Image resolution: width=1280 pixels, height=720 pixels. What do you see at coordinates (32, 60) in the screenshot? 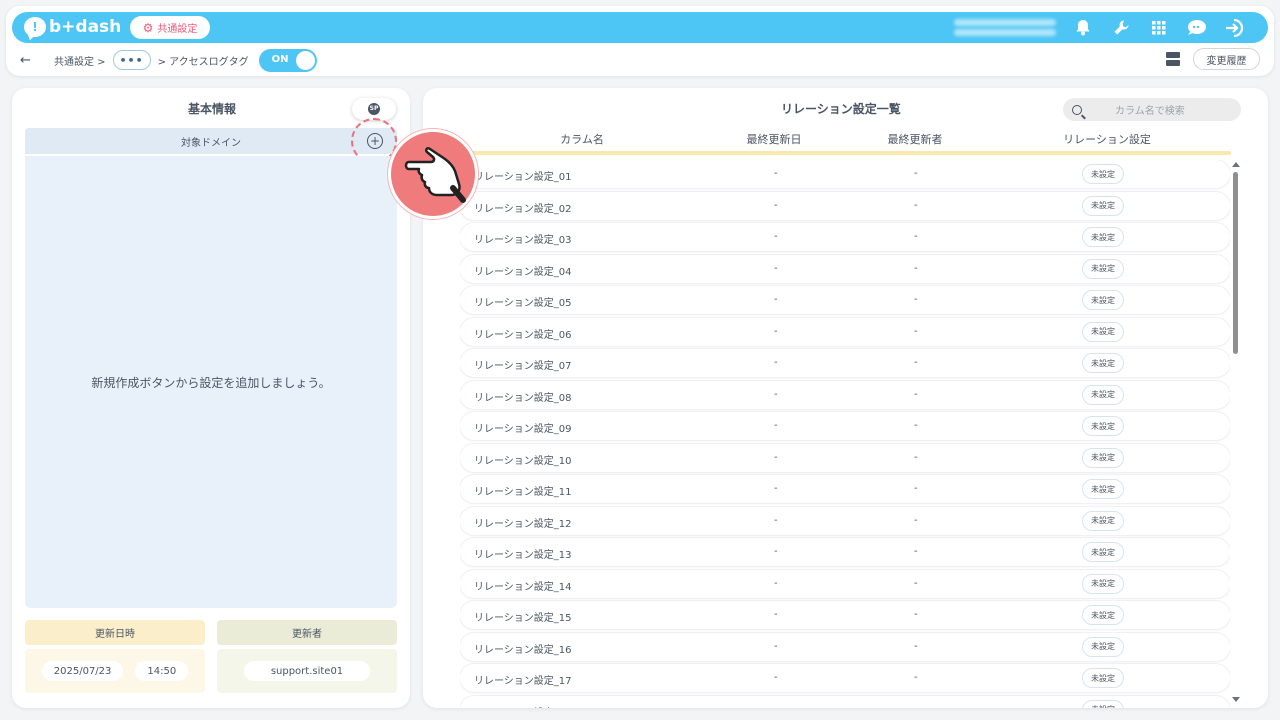
I see `back-arrow-icon: ←` at bounding box center [32, 60].